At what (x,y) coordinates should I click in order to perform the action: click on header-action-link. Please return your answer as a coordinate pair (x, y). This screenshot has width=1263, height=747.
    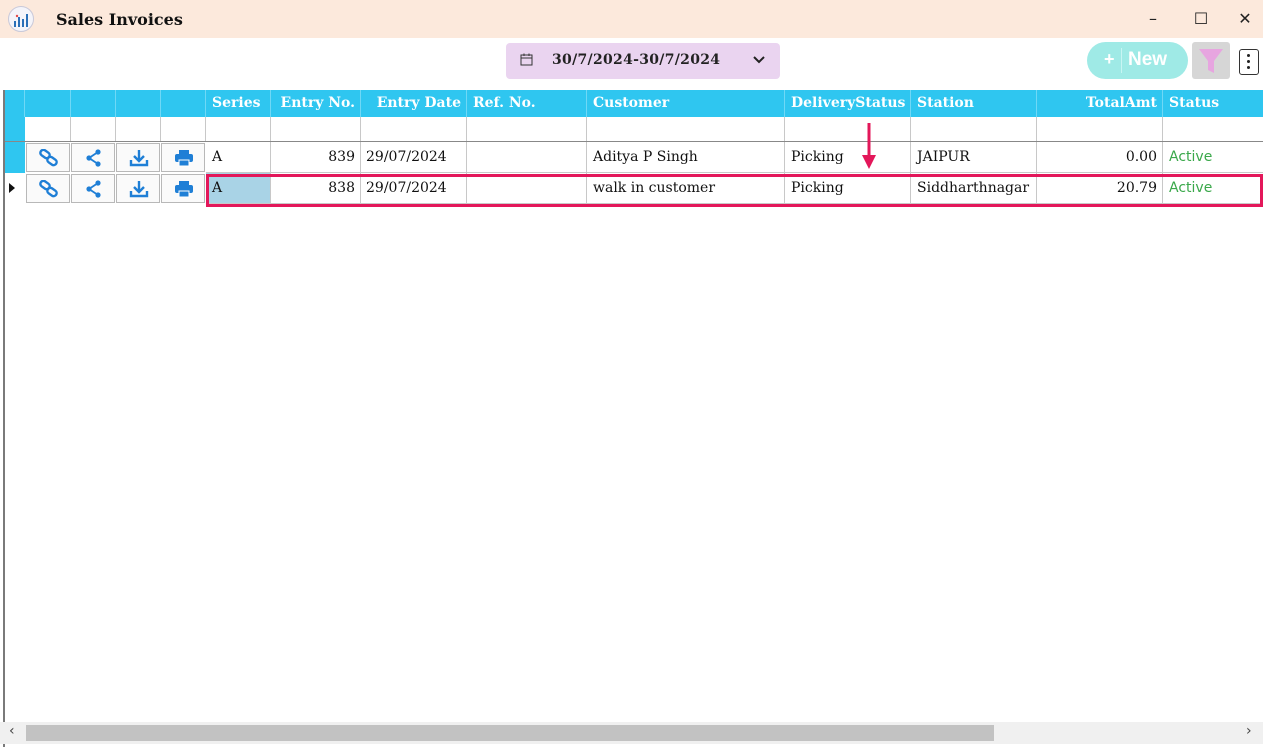
    Looking at the image, I should click on (48, 103).